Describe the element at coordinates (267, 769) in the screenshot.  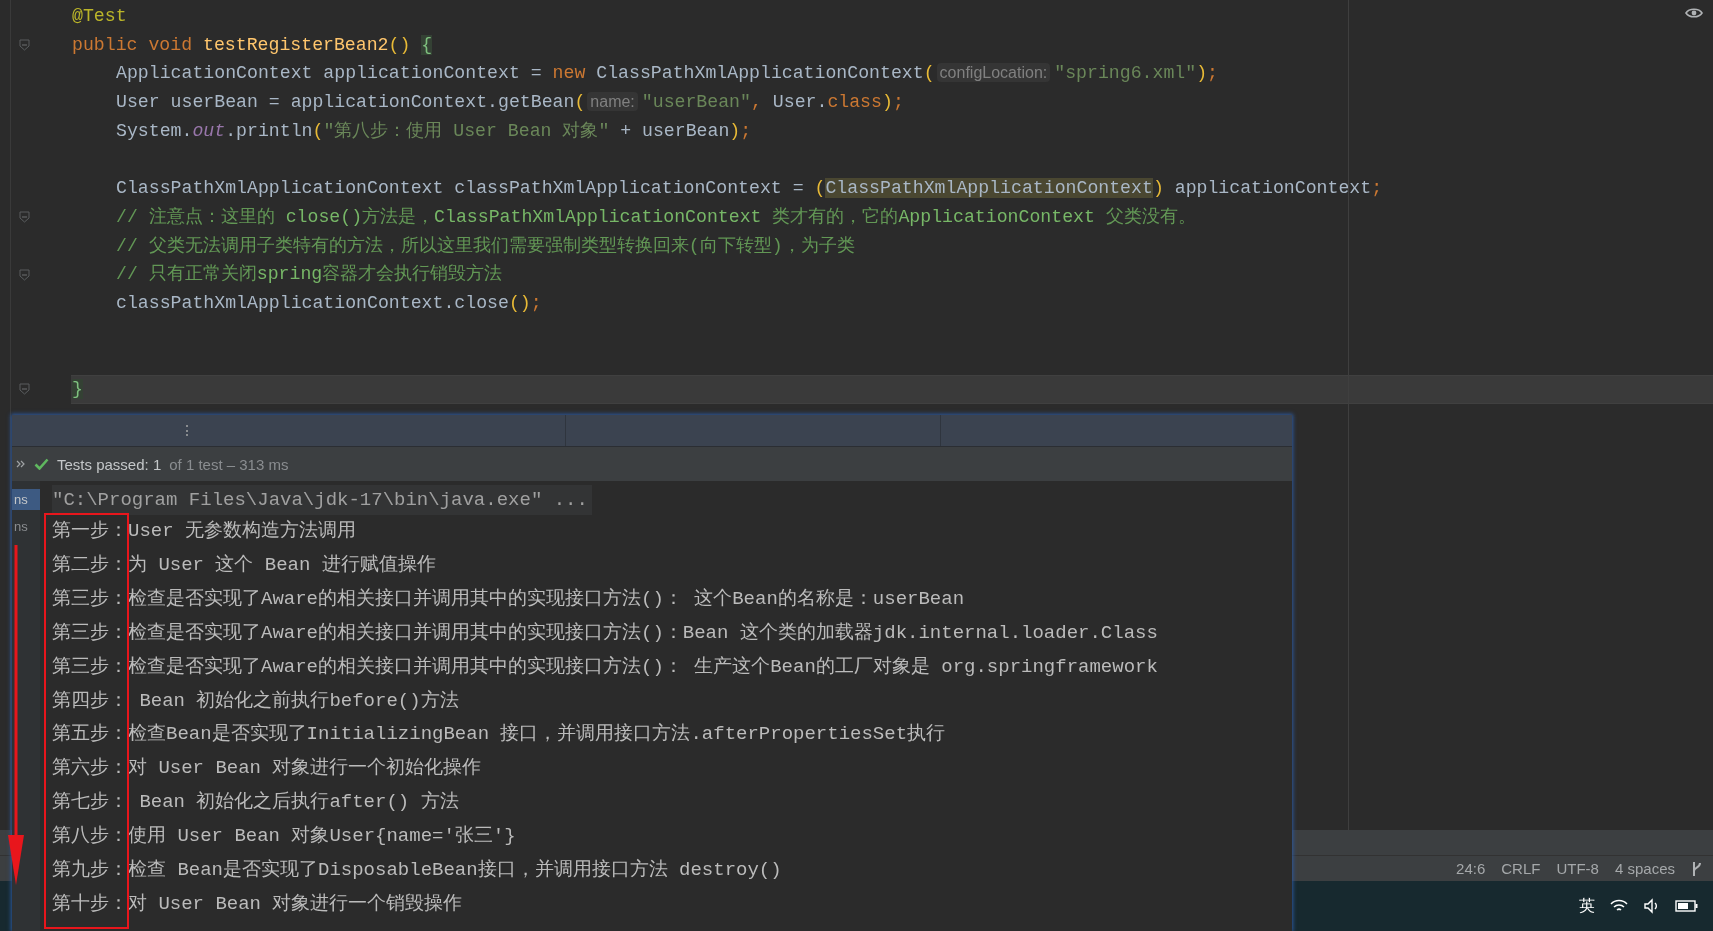
I see `console-line: 第六步：对 User Bean 对象进行一个初始化操作` at that location.